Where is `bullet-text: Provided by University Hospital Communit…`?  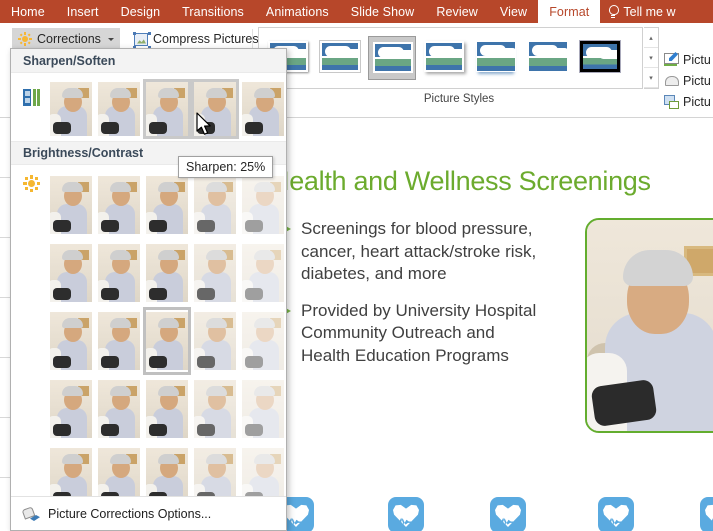 bullet-text: Provided by University Hospital Communit… is located at coordinates (419, 332).